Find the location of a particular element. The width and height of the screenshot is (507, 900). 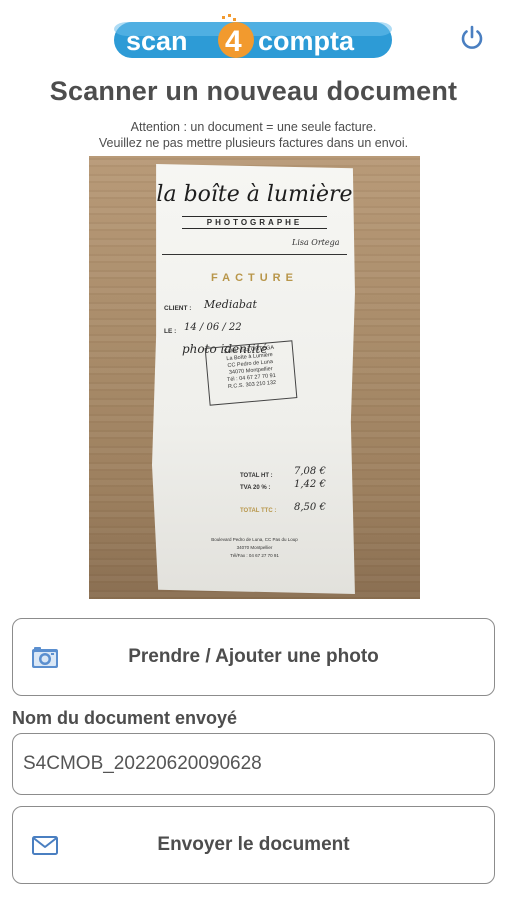

send-document-label: Envoyer le document is located at coordinates (253, 844).